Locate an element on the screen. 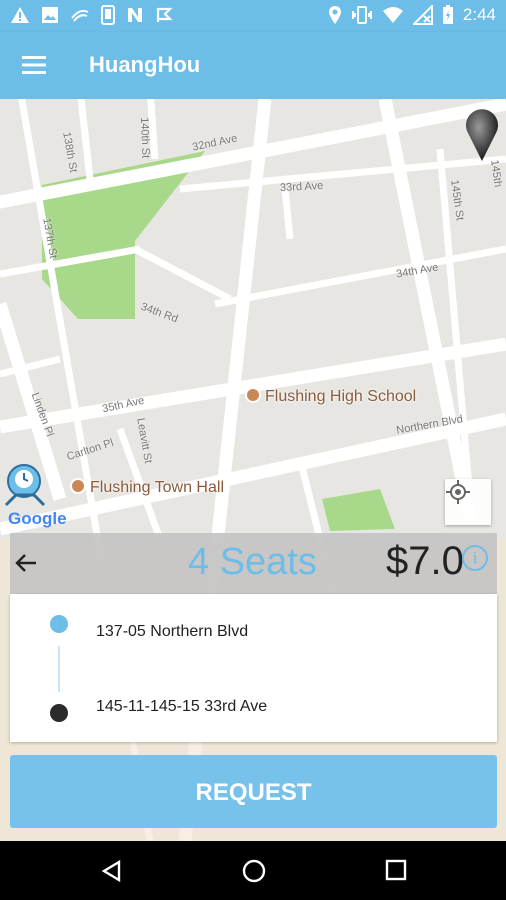 This screenshot has width=506, height=900. seats-count: 4 Seats is located at coordinates (252, 562).